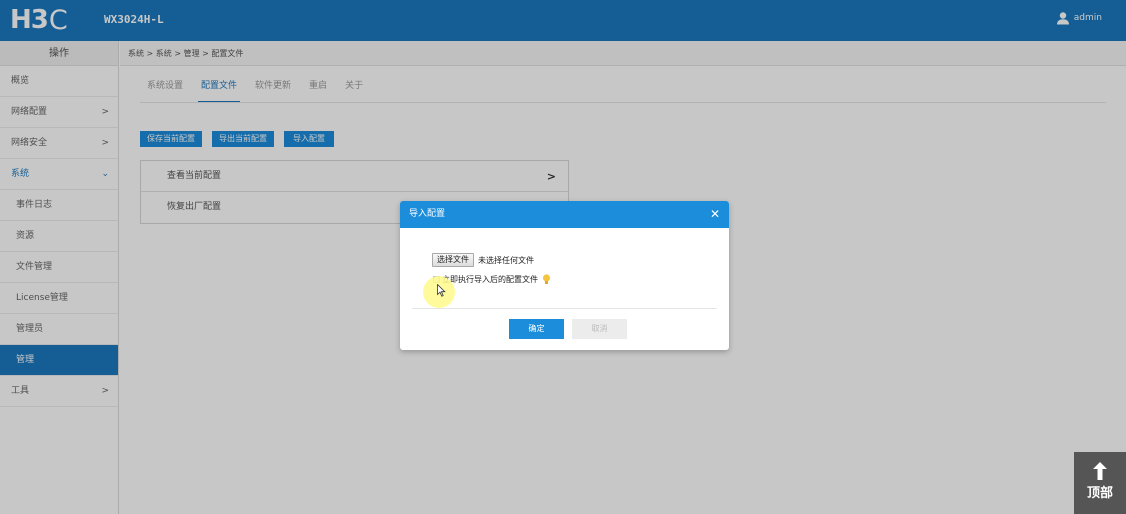  Describe the element at coordinates (599, 329) in the screenshot. I see `cancel-button: 取消` at that location.